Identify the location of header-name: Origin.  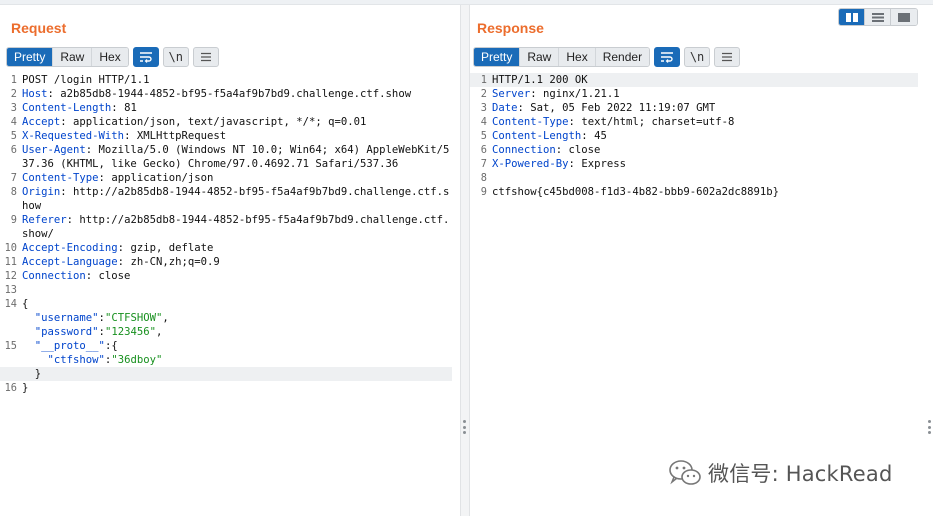
(41, 192).